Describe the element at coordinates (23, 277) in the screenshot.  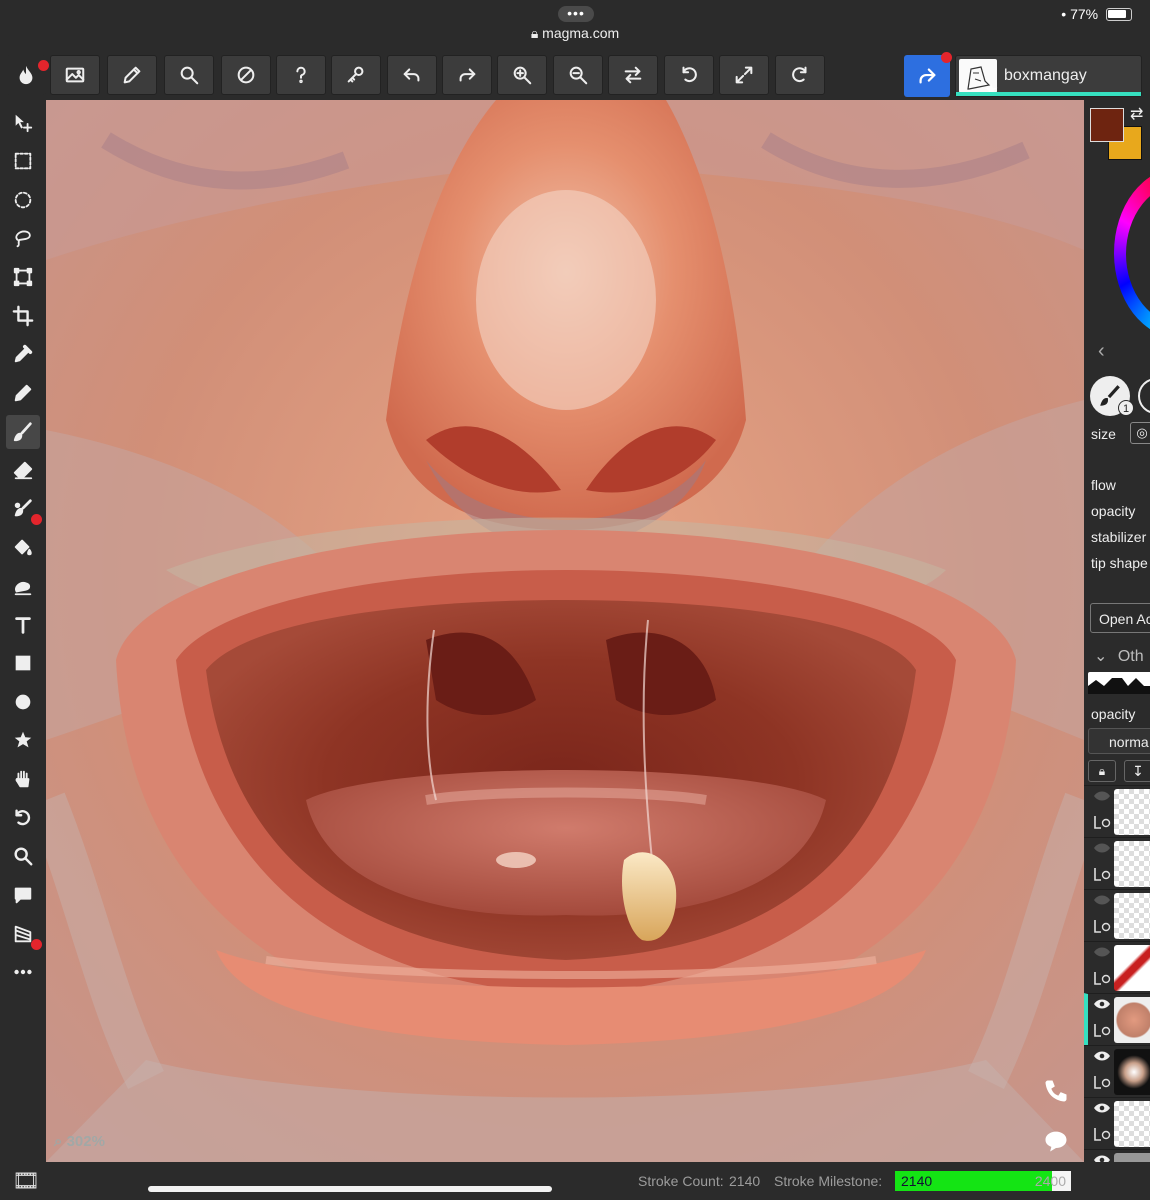
I see `transform-tool` at that location.